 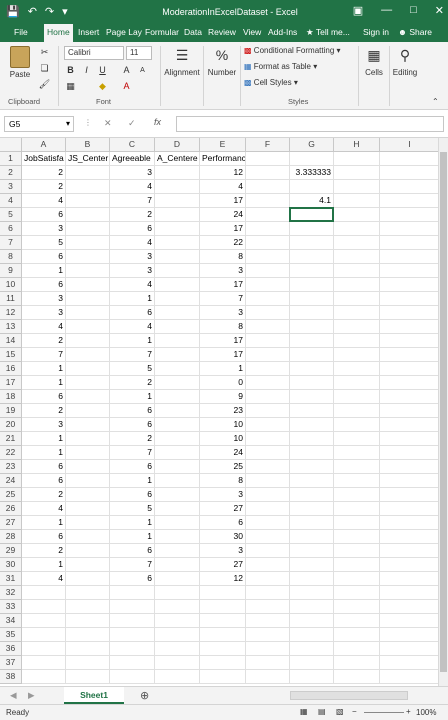 What do you see at coordinates (11, 621) in the screenshot?
I see `row-header: 34` at bounding box center [11, 621].